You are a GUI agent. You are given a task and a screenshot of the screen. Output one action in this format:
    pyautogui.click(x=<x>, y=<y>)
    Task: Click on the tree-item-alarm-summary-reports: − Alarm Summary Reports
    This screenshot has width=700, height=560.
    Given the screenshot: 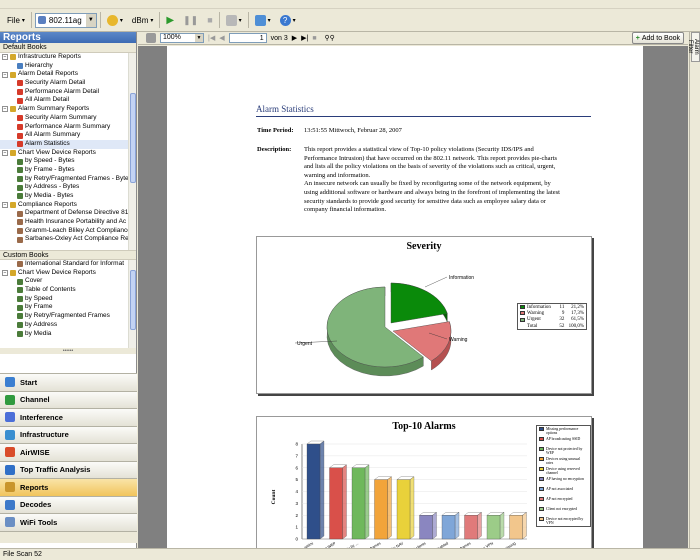 What is the action you would take?
    pyautogui.click(x=68, y=109)
    